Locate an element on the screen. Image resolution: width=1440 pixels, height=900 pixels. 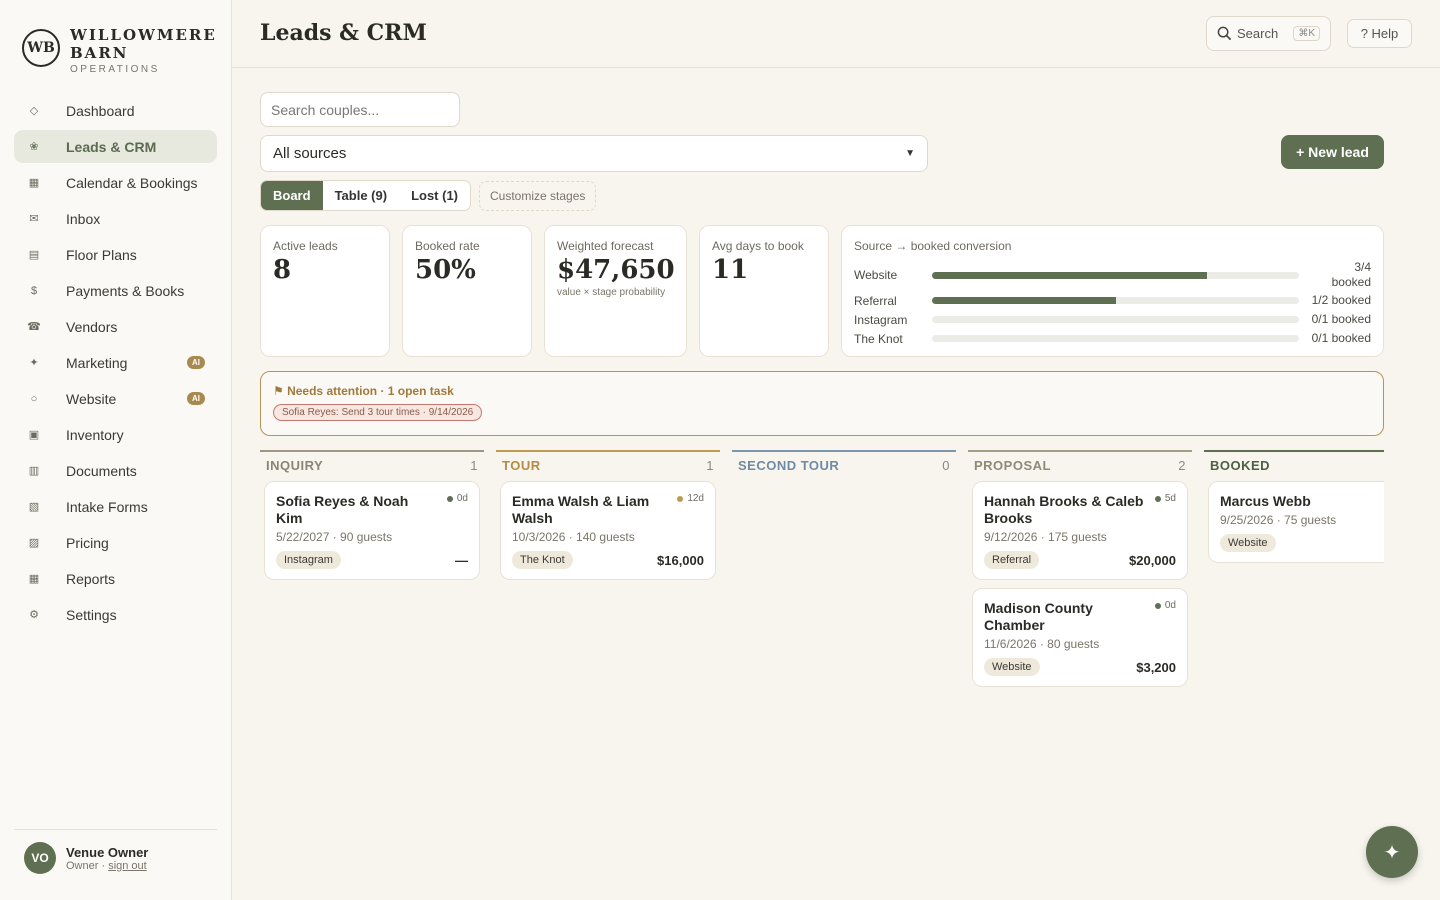
calendar-icon: ▦ is located at coordinates (34, 183).